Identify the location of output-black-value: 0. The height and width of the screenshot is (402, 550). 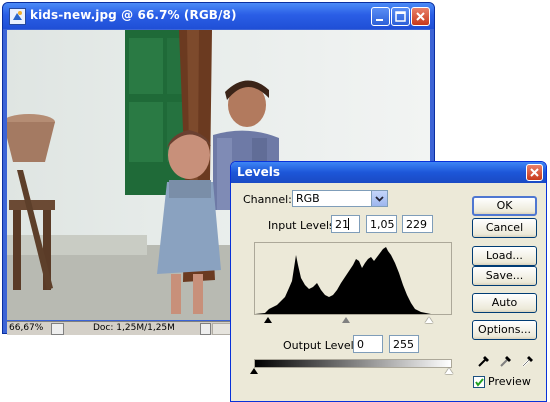
(360, 344).